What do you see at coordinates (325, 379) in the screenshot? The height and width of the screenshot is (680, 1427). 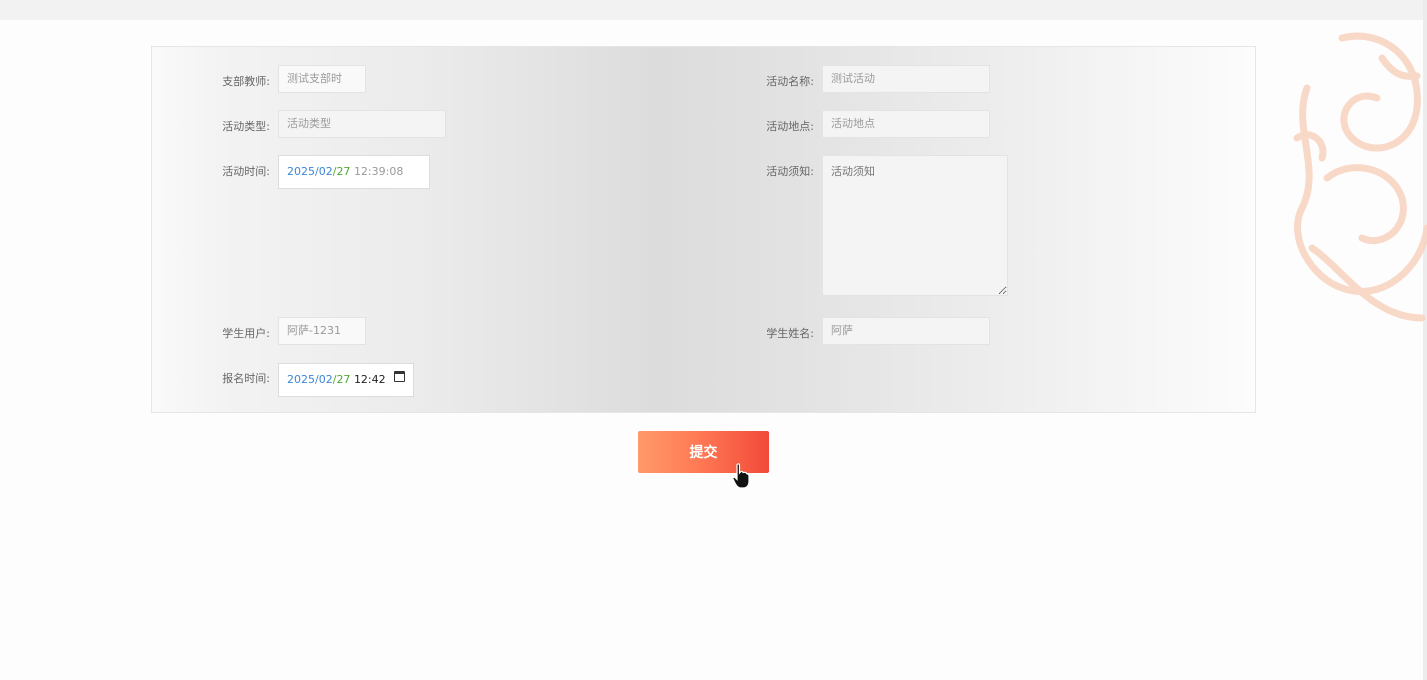 I see `signup-time-month: 02` at bounding box center [325, 379].